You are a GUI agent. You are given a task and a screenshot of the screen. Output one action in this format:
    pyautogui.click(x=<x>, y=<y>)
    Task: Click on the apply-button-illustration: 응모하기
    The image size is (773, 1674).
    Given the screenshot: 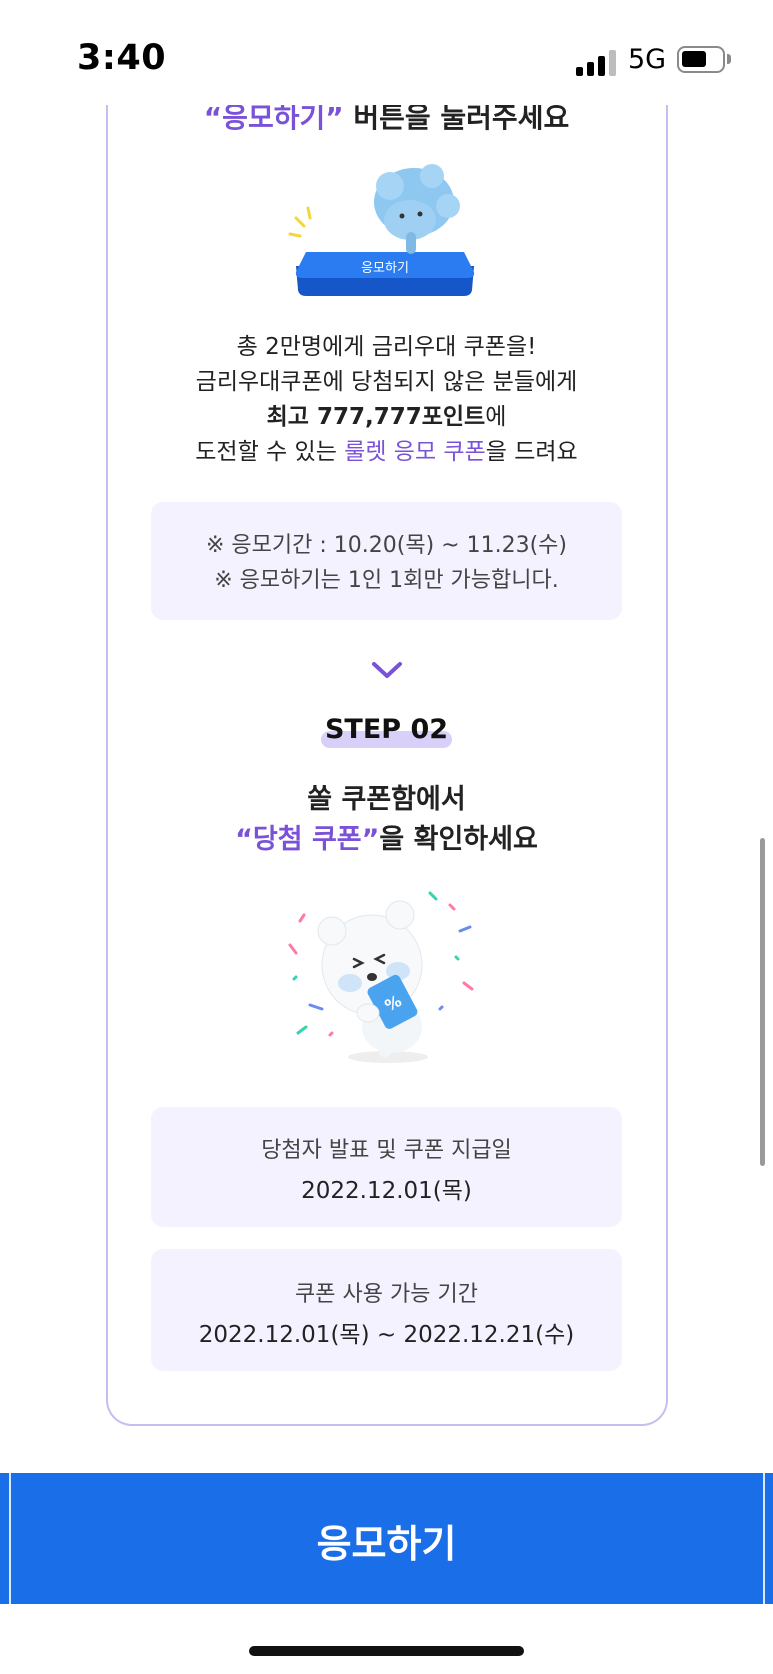 What is the action you would take?
    pyautogui.click(x=381, y=230)
    